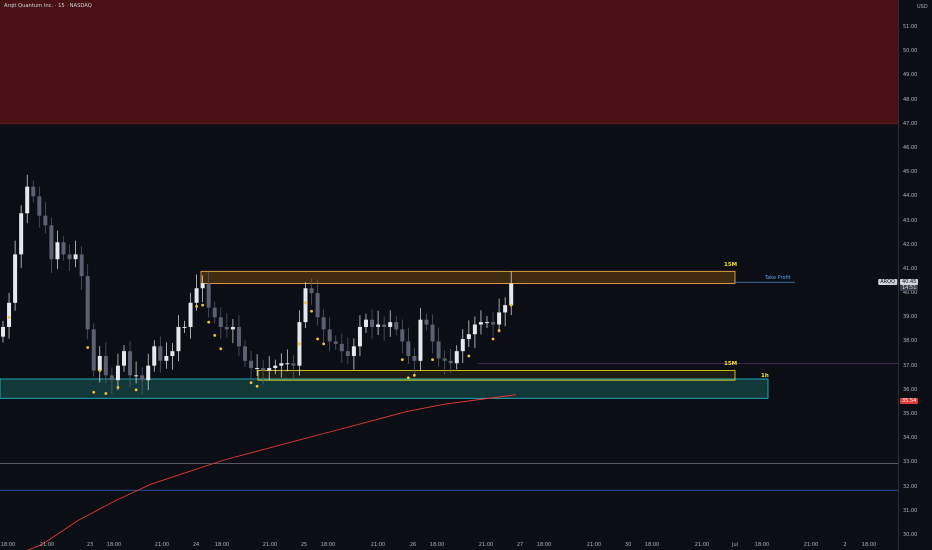 The image size is (932, 550). What do you see at coordinates (731, 364) in the screenshot?
I see `zone-label-15m-mid: 15M` at bounding box center [731, 364].